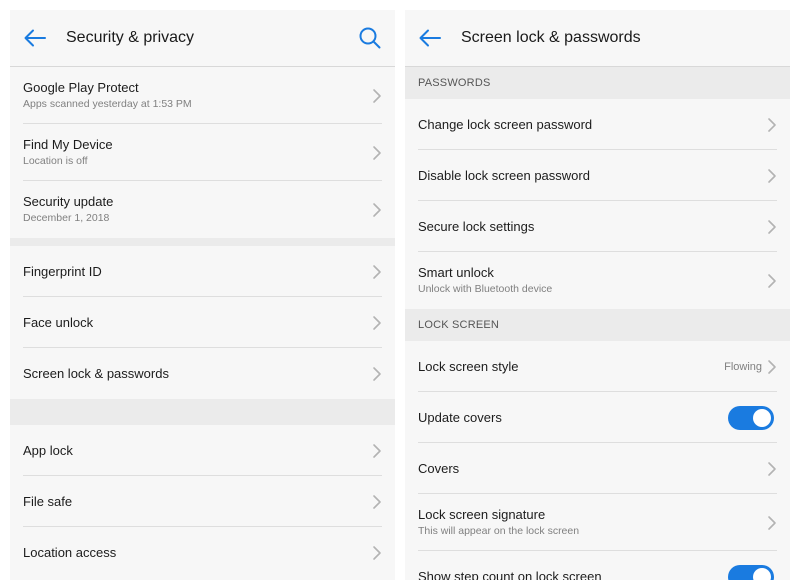 Image resolution: width=800 pixels, height=580 pixels. I want to click on setting-row-face-unlock: Face unlock, so click(202, 322).